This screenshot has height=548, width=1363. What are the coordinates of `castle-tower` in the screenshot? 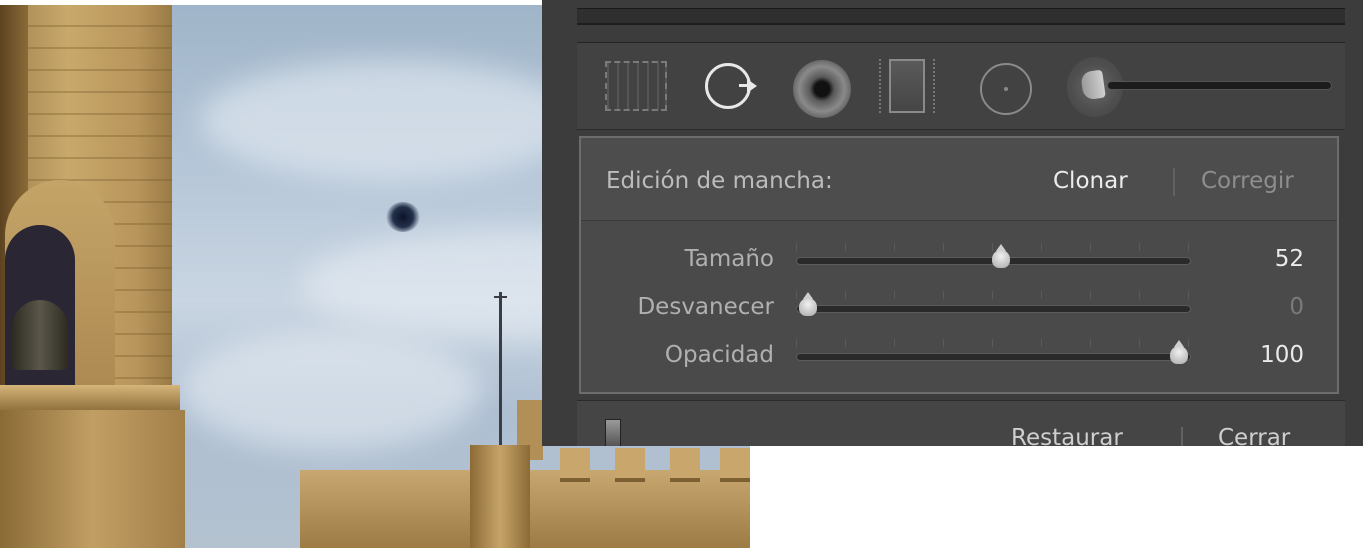 It's located at (500, 496).